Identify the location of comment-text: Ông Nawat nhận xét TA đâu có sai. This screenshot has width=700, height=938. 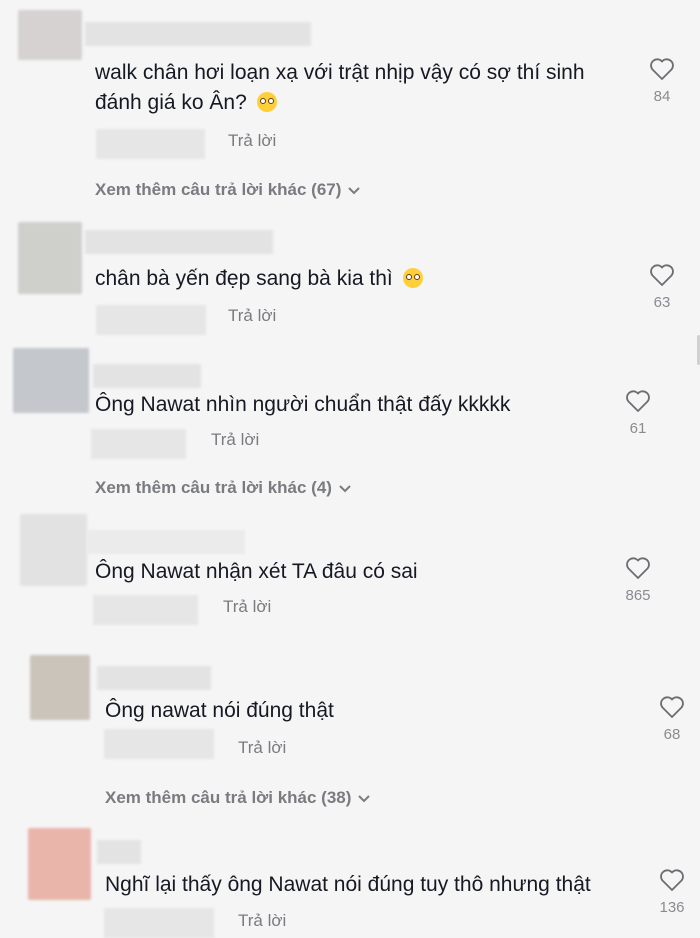
(256, 572).